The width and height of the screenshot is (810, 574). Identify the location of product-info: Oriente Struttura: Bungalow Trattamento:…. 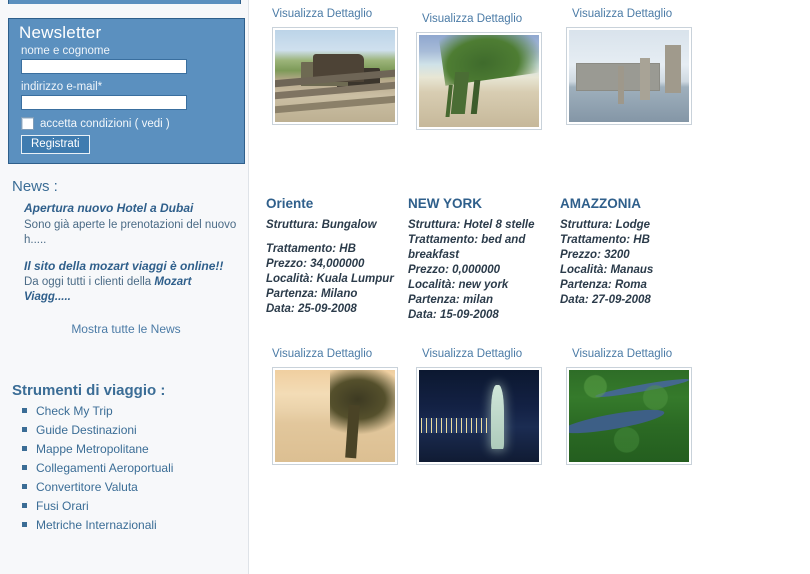
(336, 256).